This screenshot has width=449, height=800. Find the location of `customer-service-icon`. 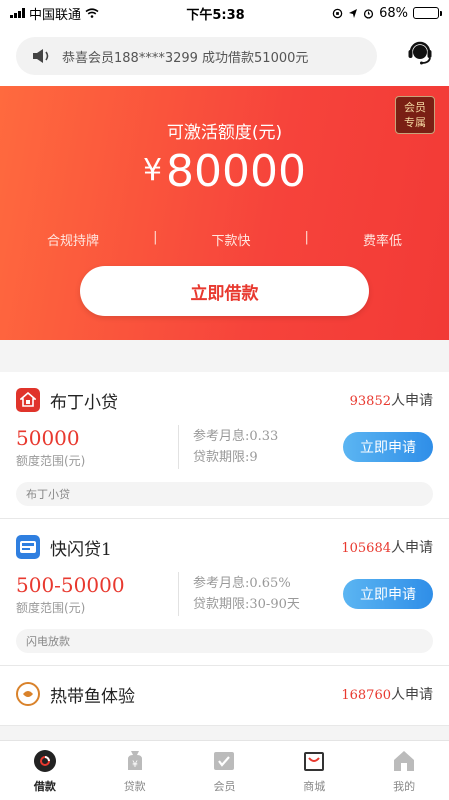

customer-service-icon is located at coordinates (420, 51).